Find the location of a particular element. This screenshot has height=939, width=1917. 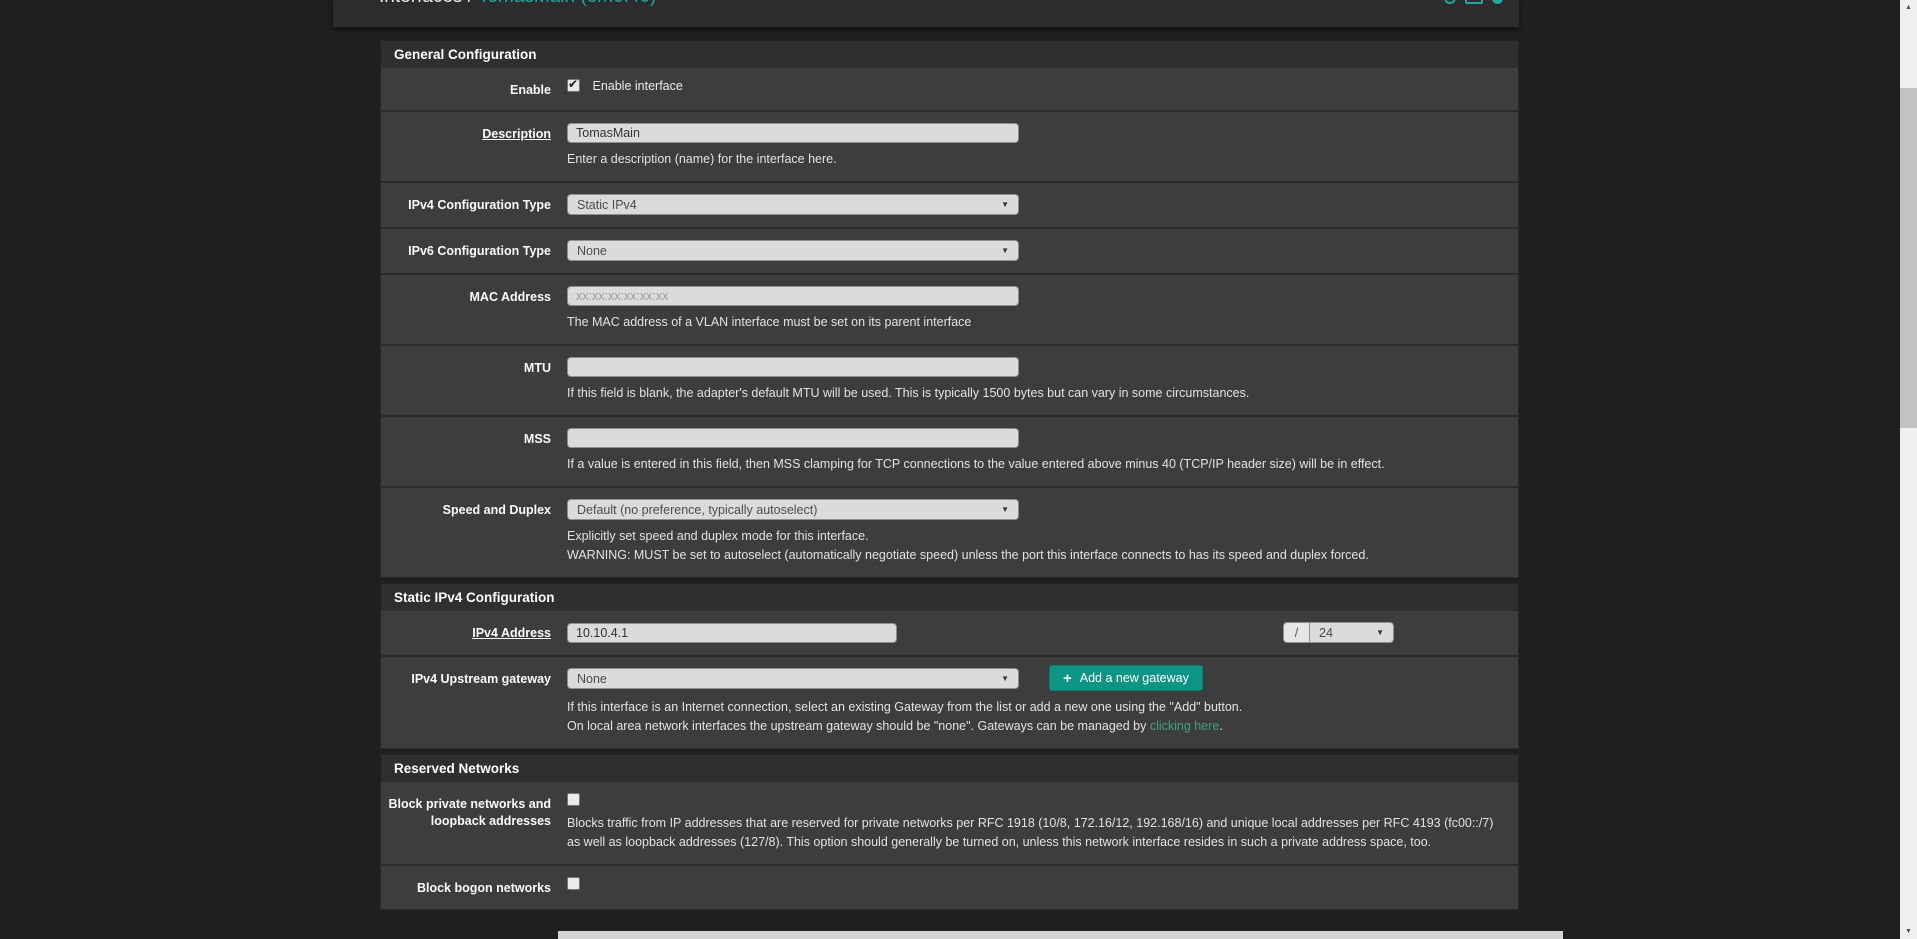

description-input is located at coordinates (793, 133).